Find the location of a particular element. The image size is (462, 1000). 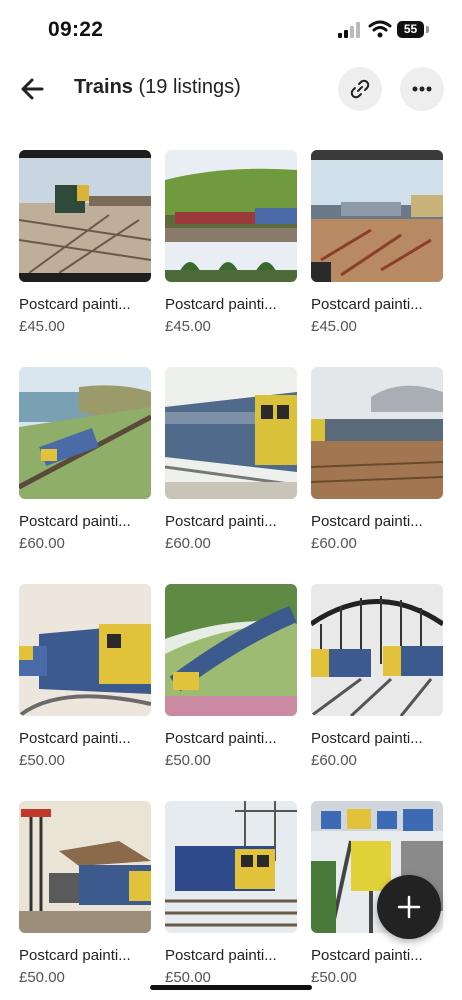

link-icon is located at coordinates (360, 89).